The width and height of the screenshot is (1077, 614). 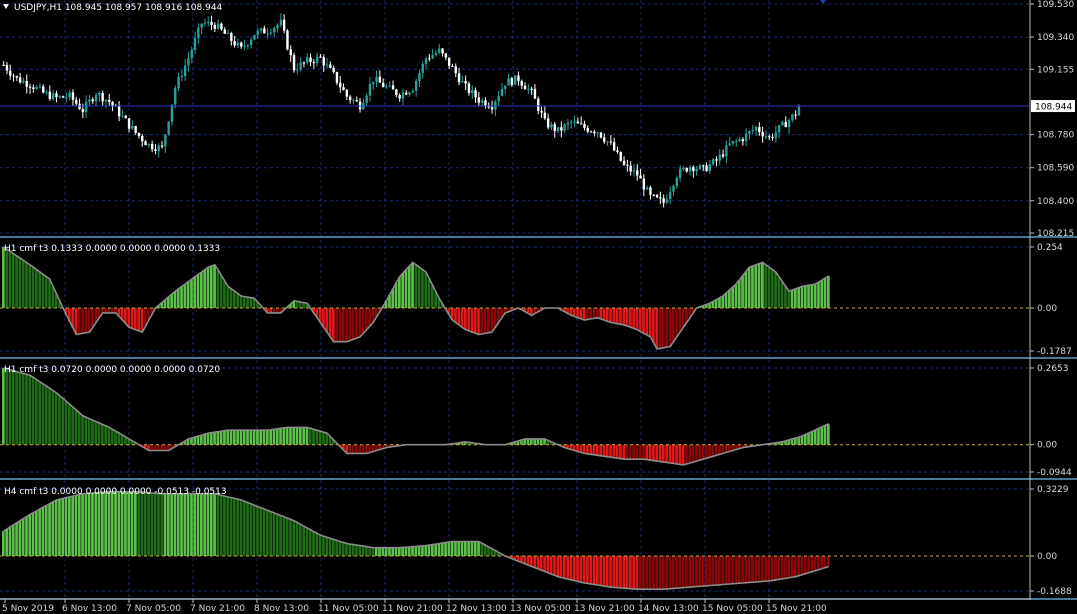 I want to click on y-tick-label: -0.0944, so click(x=1054, y=473).